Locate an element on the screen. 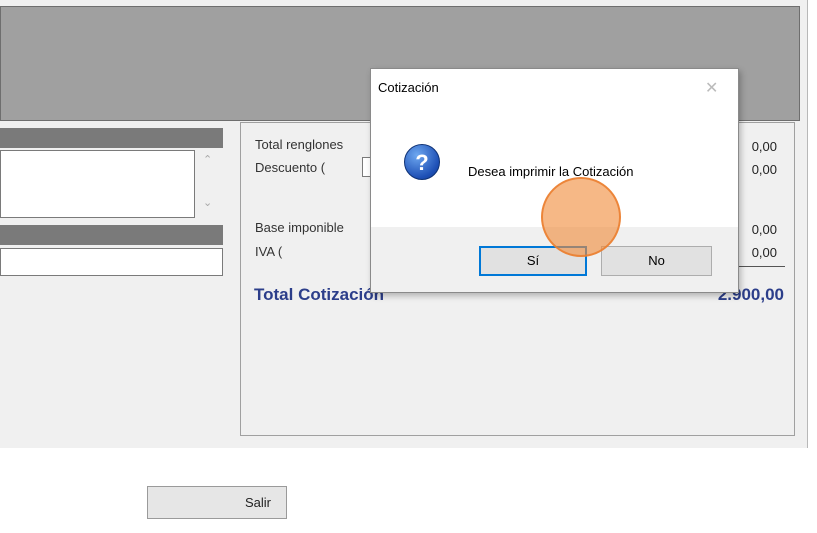 The height and width of the screenshot is (533, 817). observations-section-header is located at coordinates (111, 235).